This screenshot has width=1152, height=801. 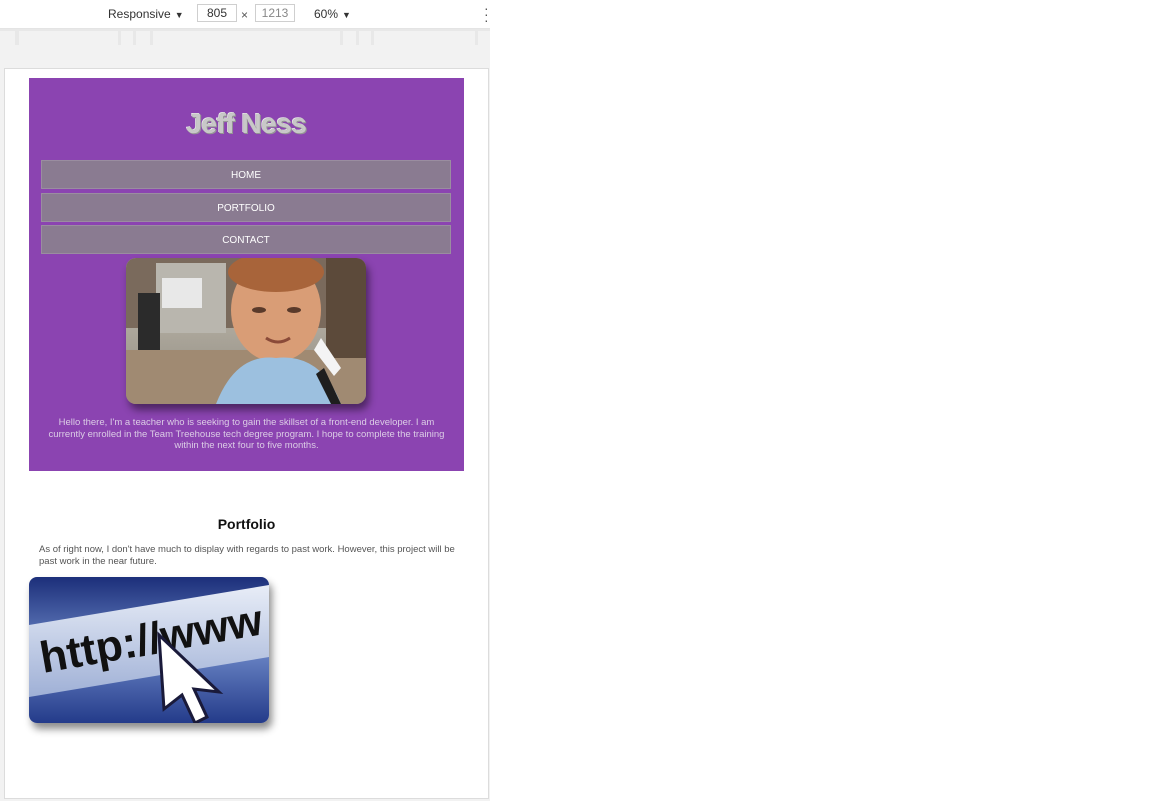 I want to click on height-input: 1213, so click(x=275, y=13).